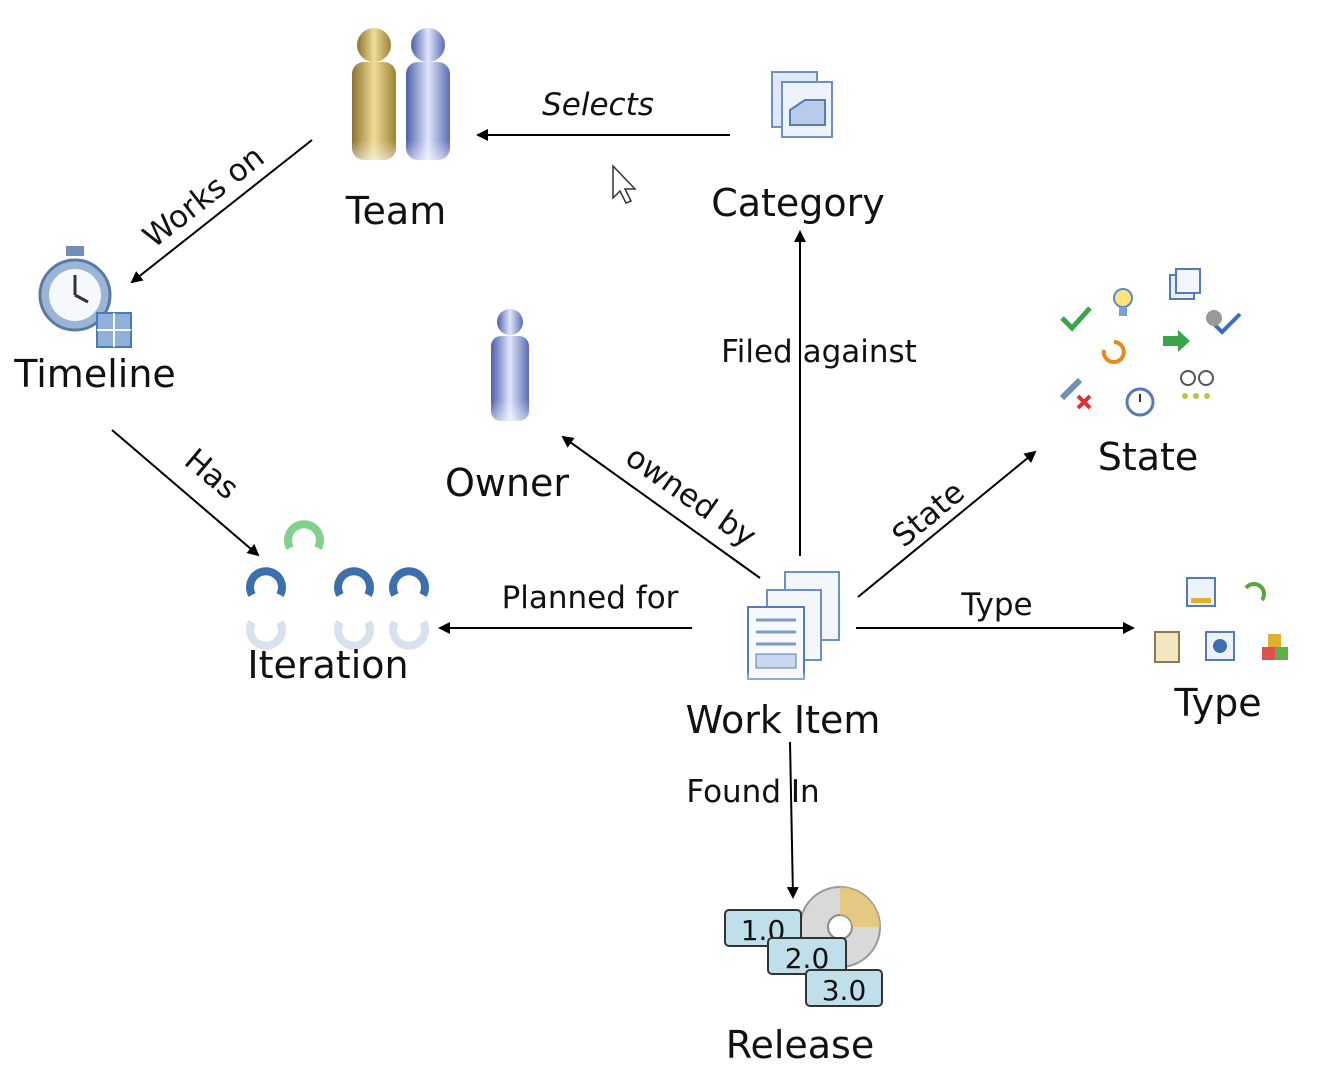  I want to click on wrench-cross-icon, so click(1075, 393).